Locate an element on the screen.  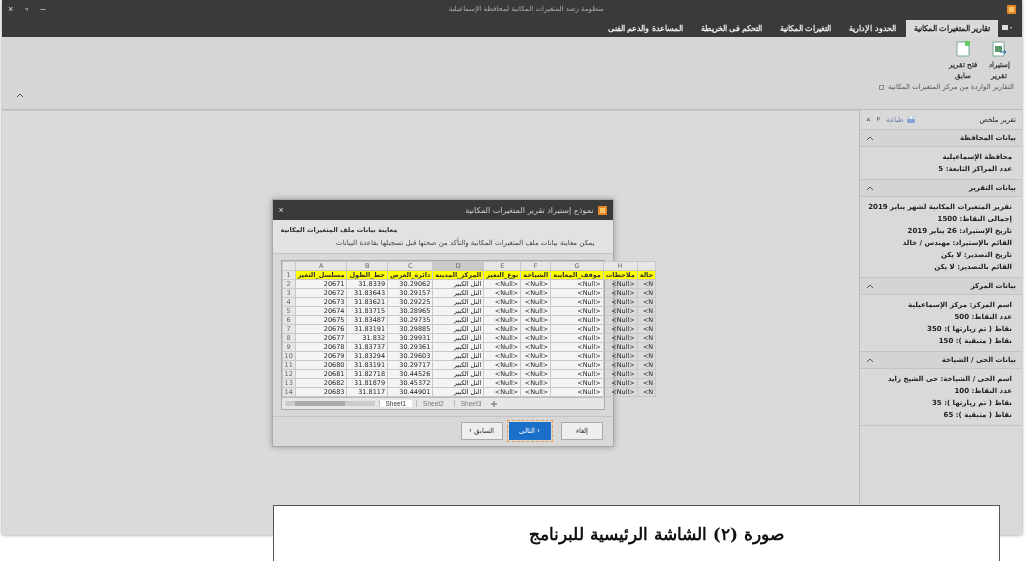
printer-icon is located at coordinates (910, 119).